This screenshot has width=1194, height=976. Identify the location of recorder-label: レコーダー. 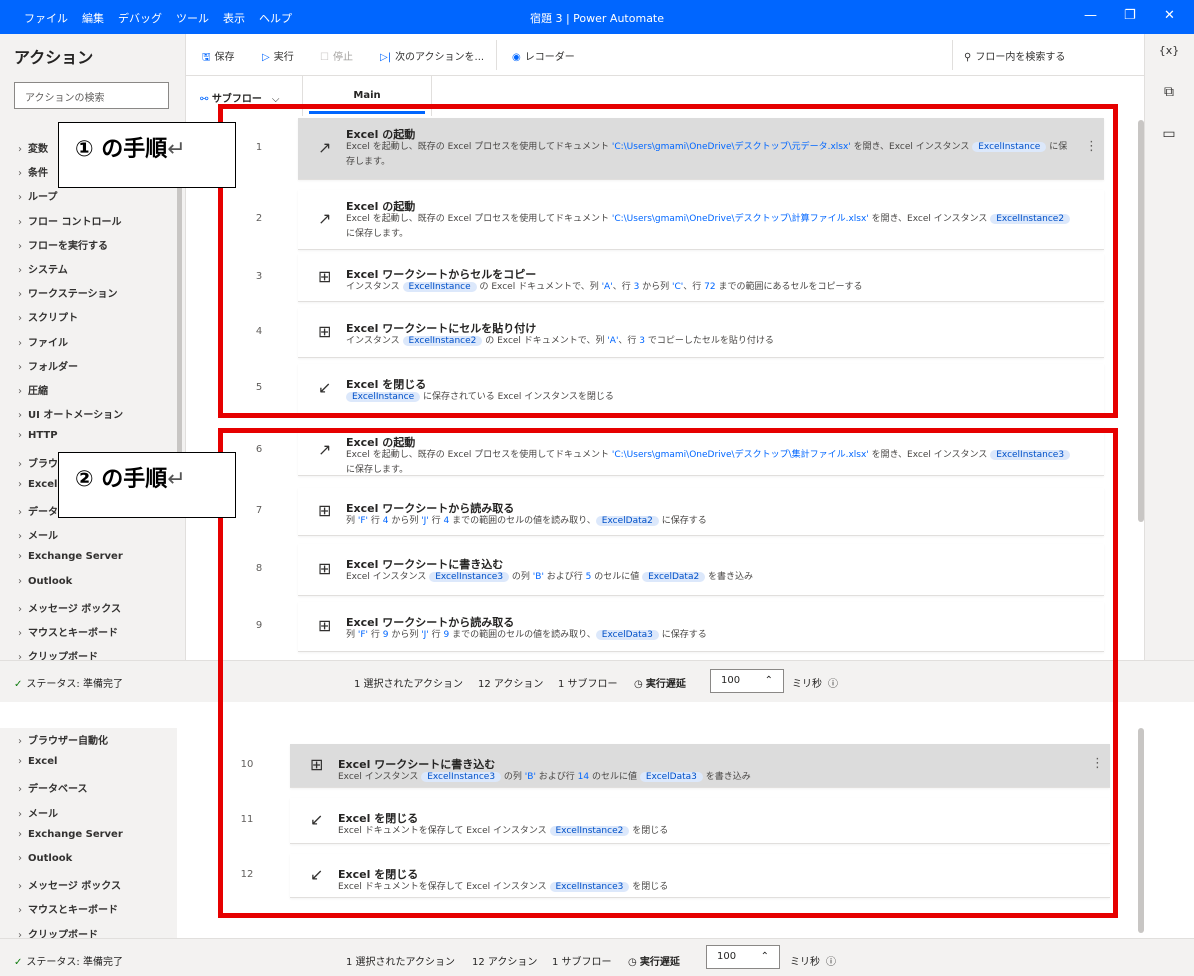
(549, 57).